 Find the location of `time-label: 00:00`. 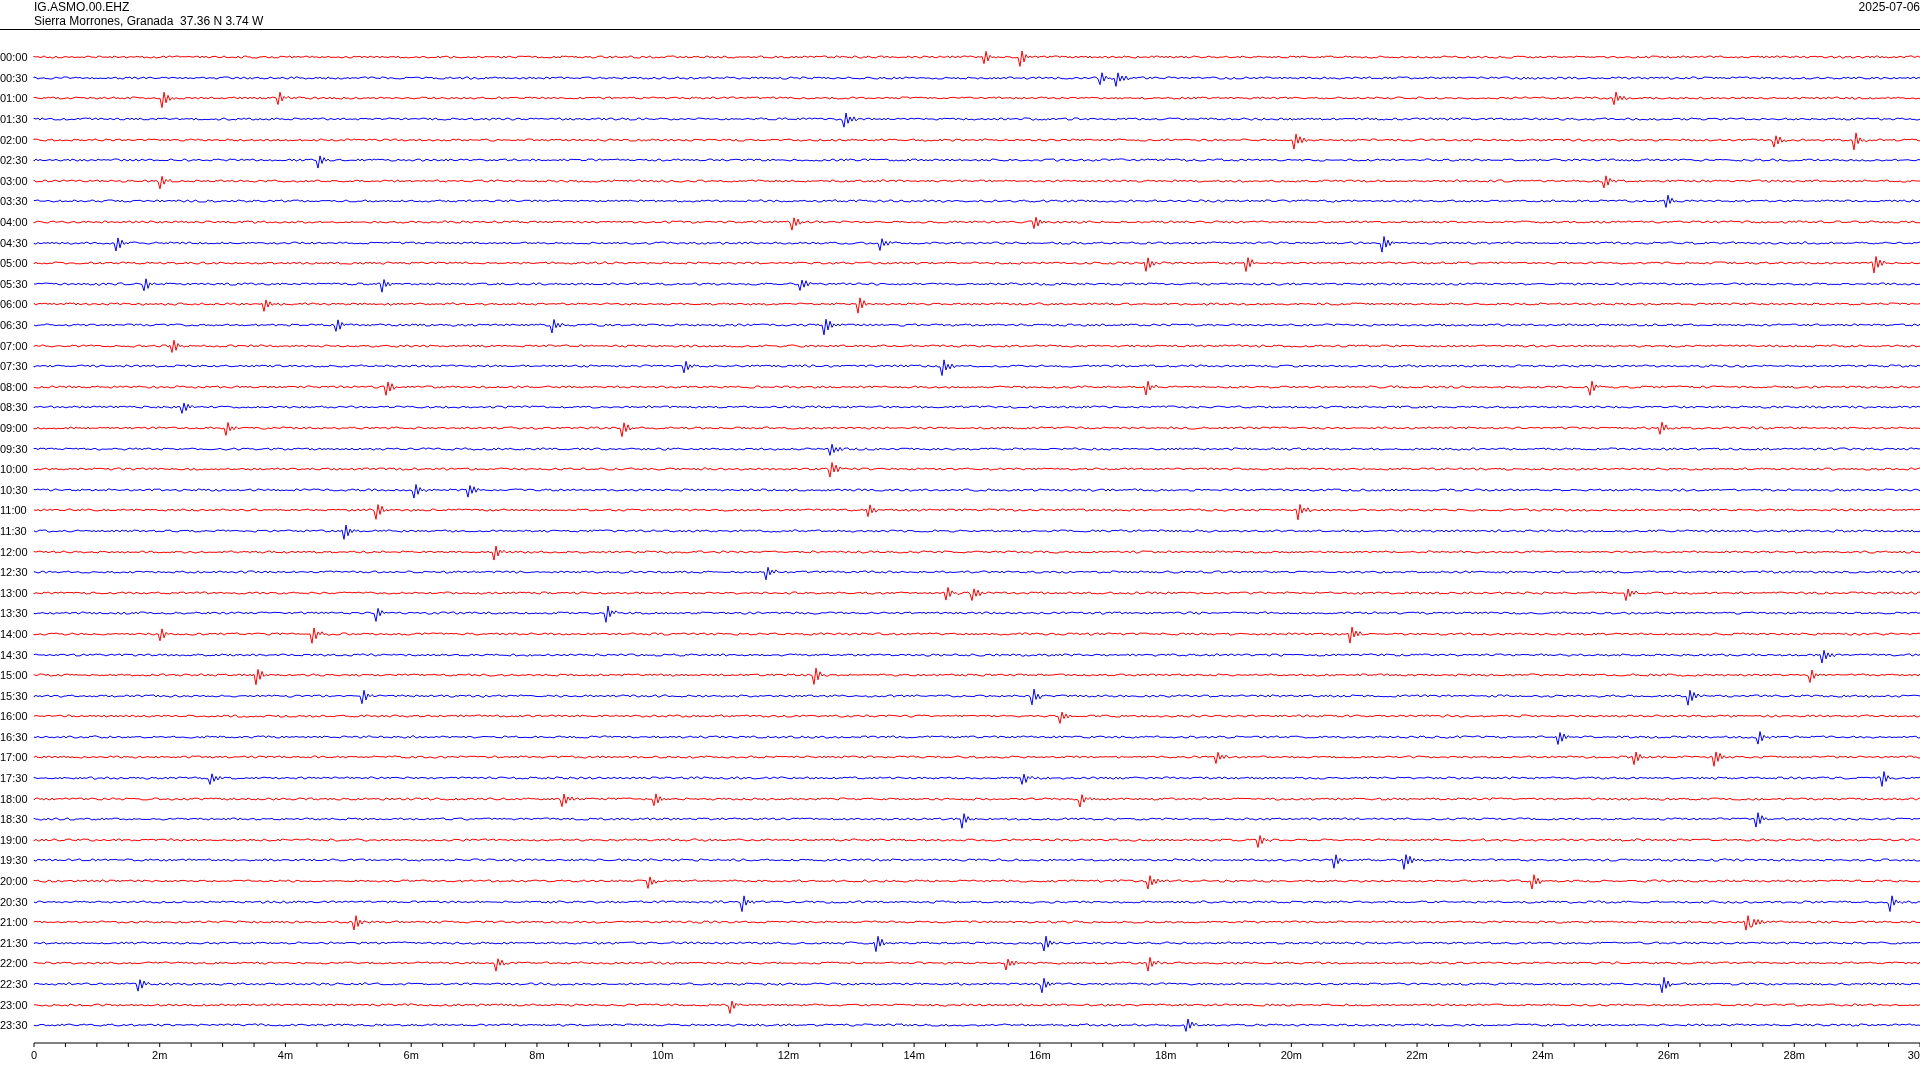

time-label: 00:00 is located at coordinates (14, 57).